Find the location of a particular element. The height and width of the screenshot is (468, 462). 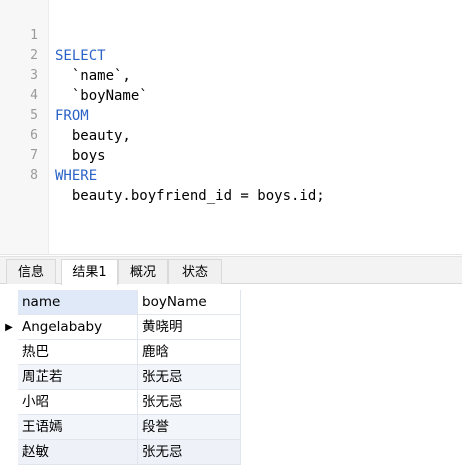

table-row: 周芷若 张无忌 is located at coordinates (120, 377).